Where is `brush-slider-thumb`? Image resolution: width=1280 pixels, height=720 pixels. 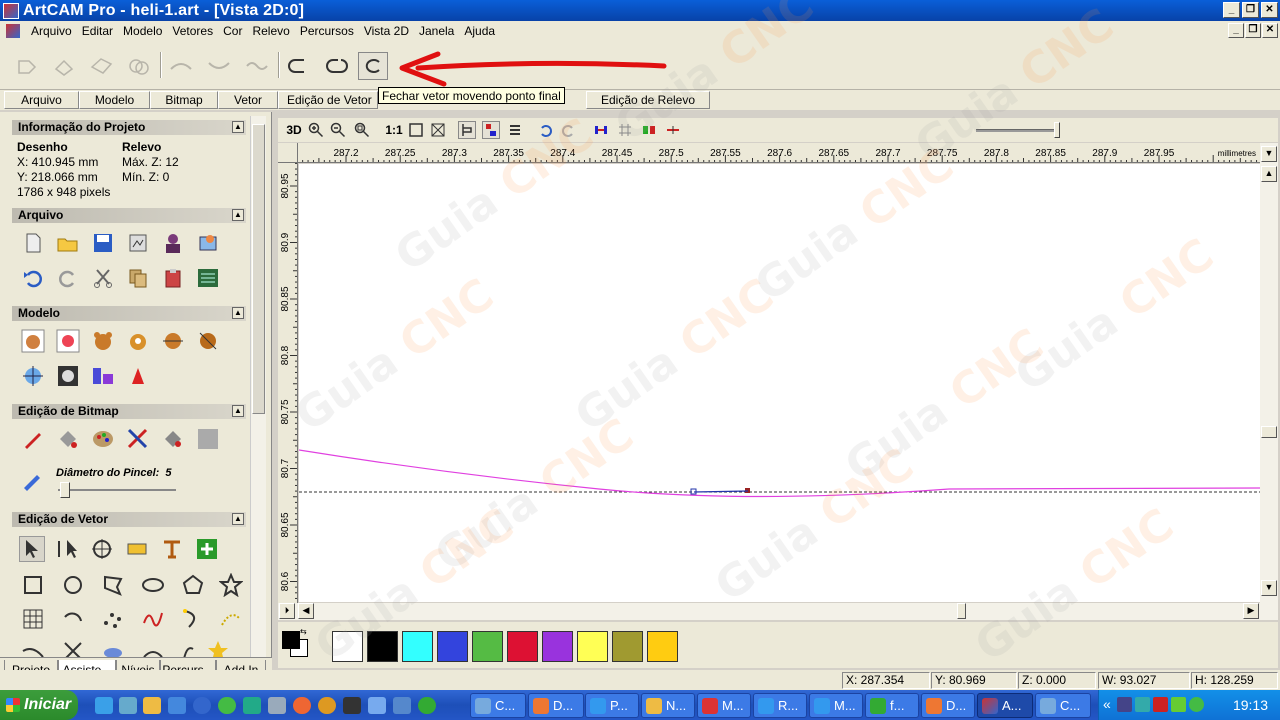
brush-slider-thumb is located at coordinates (65, 490).